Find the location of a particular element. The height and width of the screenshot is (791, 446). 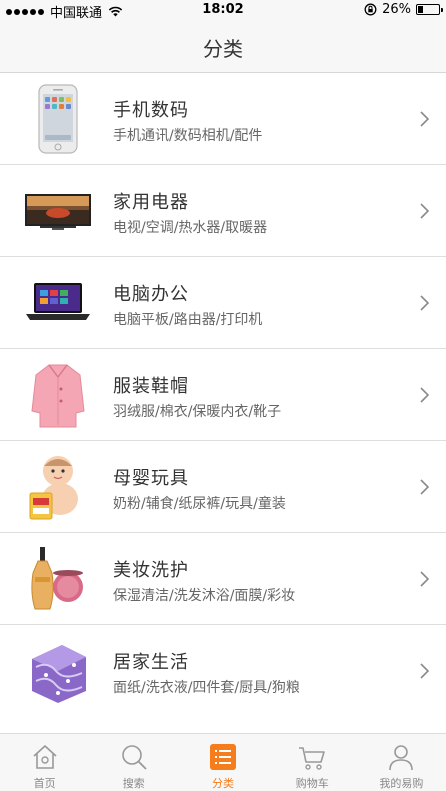

category-subtitle: 手机通讯/数码相机/配件 is located at coordinates (188, 136).